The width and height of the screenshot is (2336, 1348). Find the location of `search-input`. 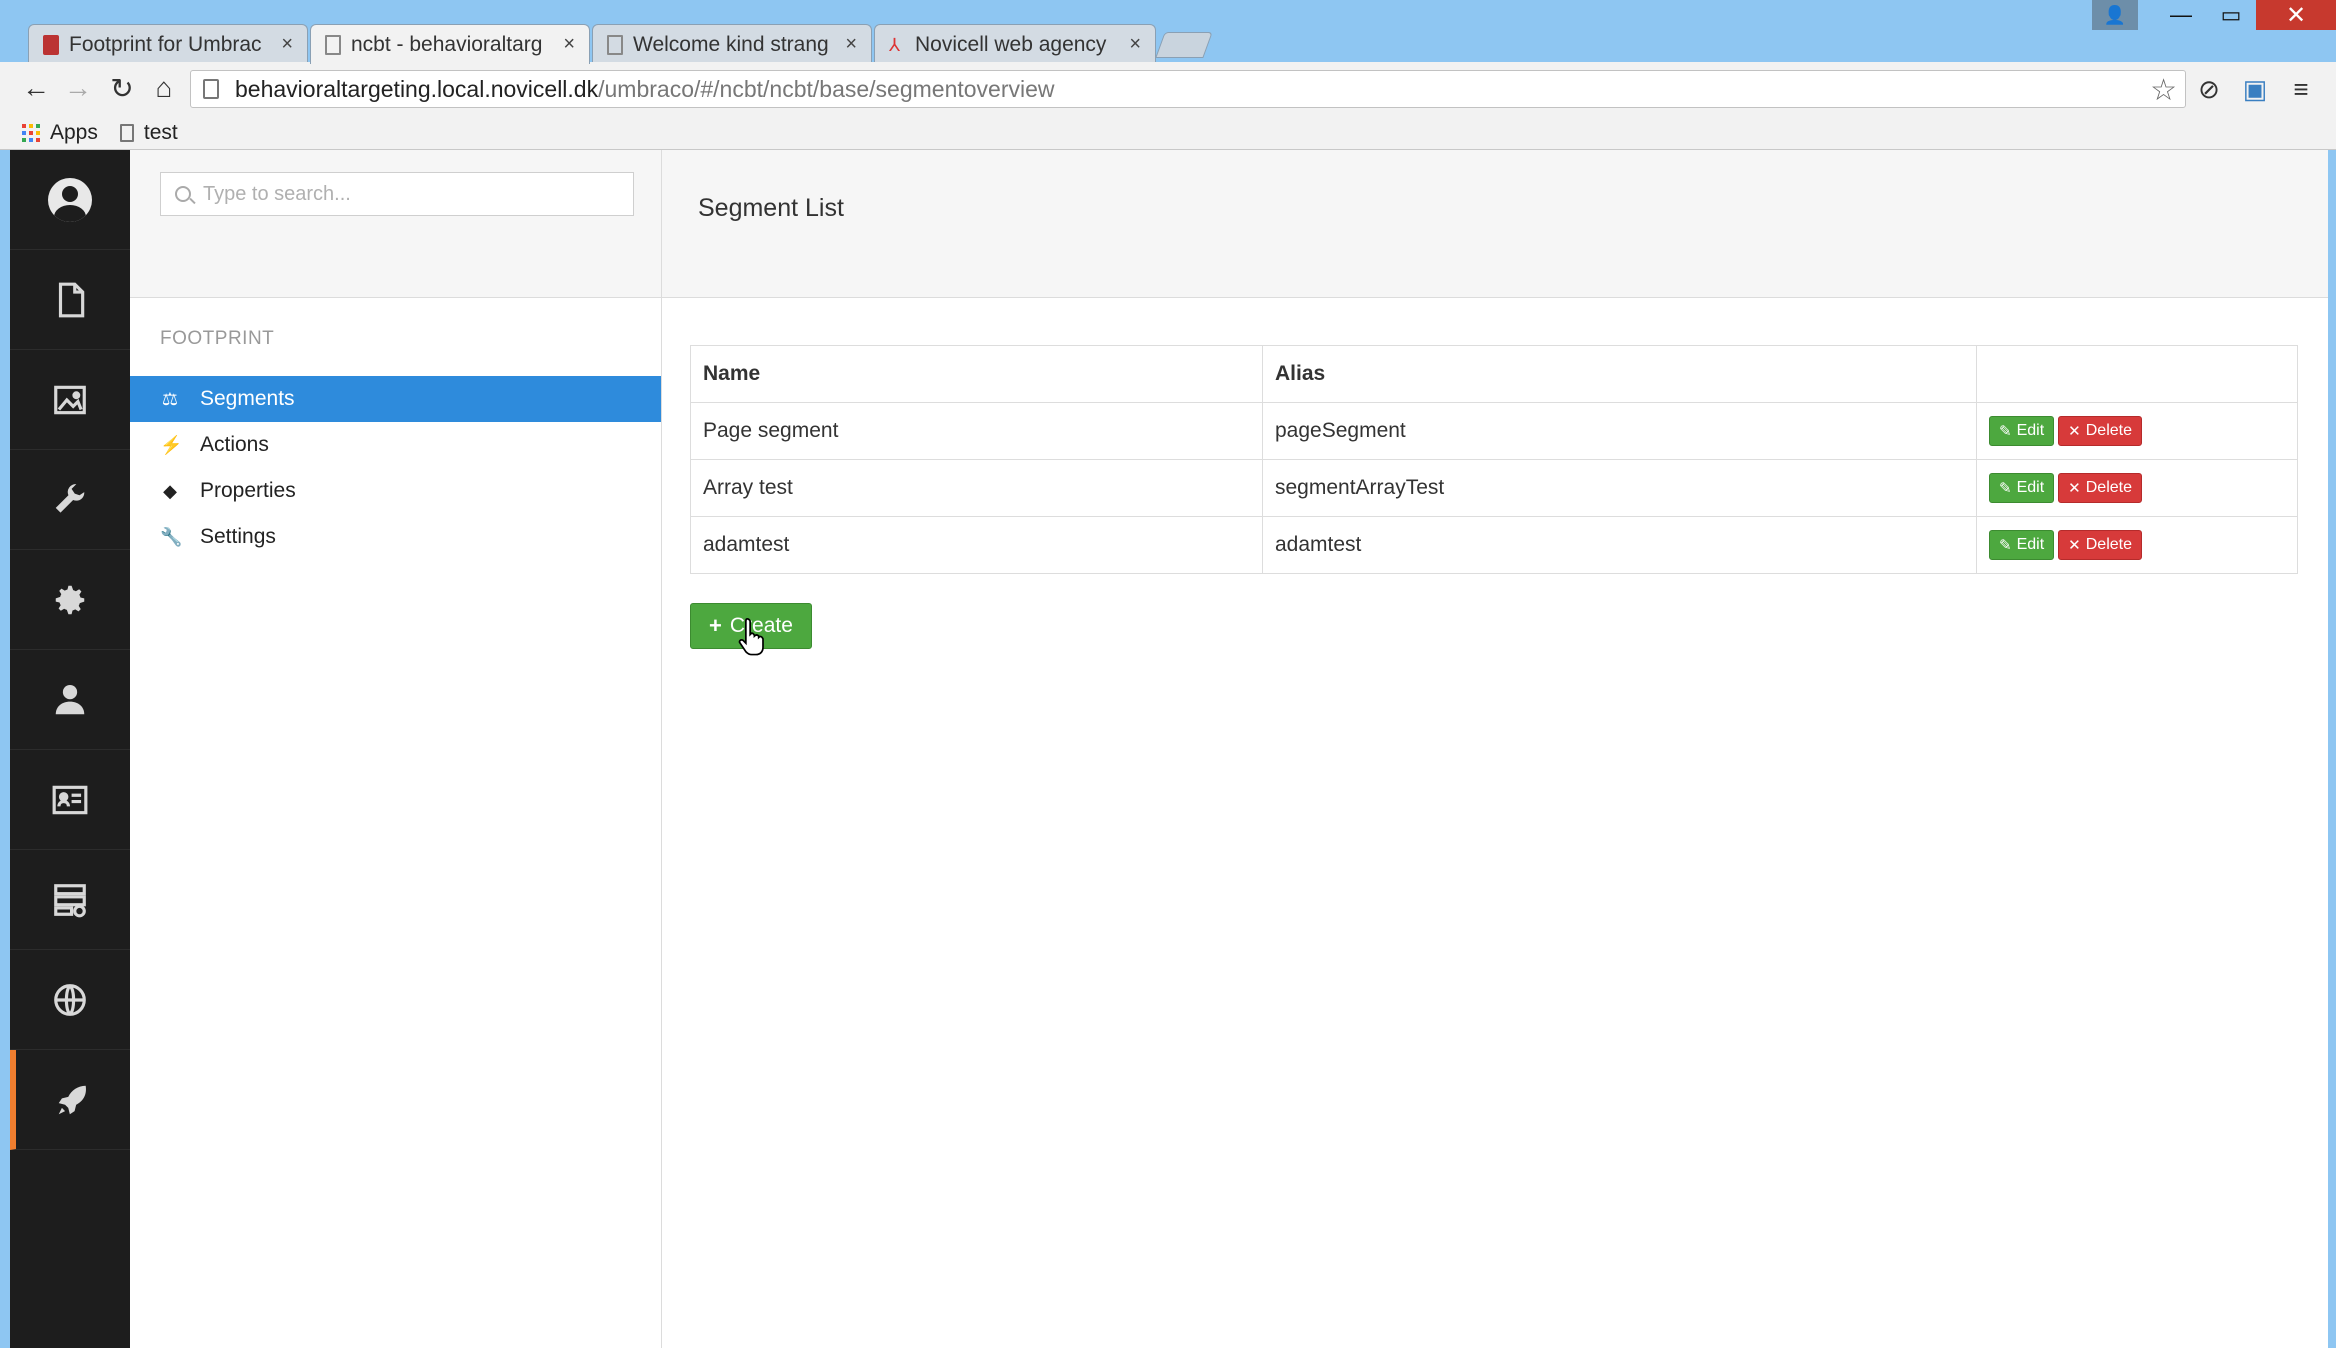

search-input is located at coordinates (413, 194).